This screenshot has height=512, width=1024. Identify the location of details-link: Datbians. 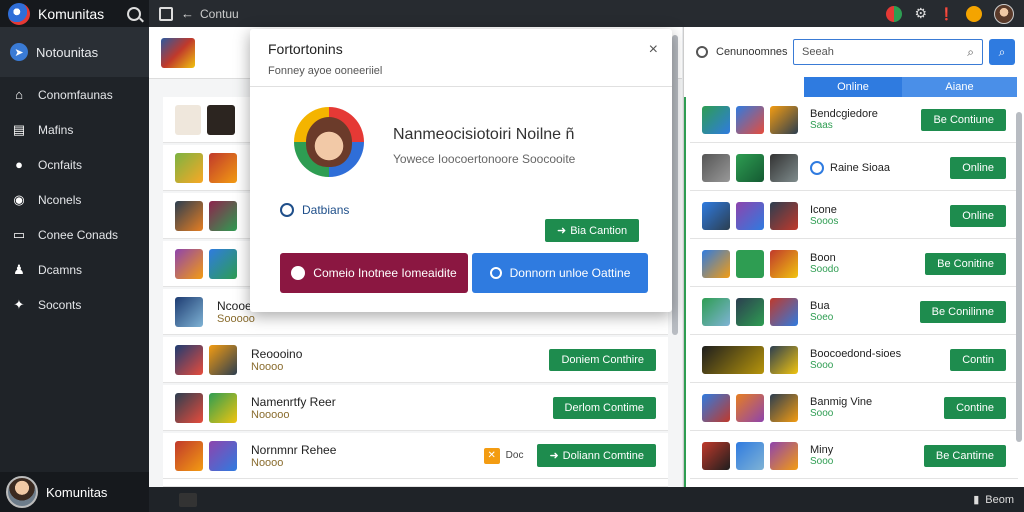
(314, 210).